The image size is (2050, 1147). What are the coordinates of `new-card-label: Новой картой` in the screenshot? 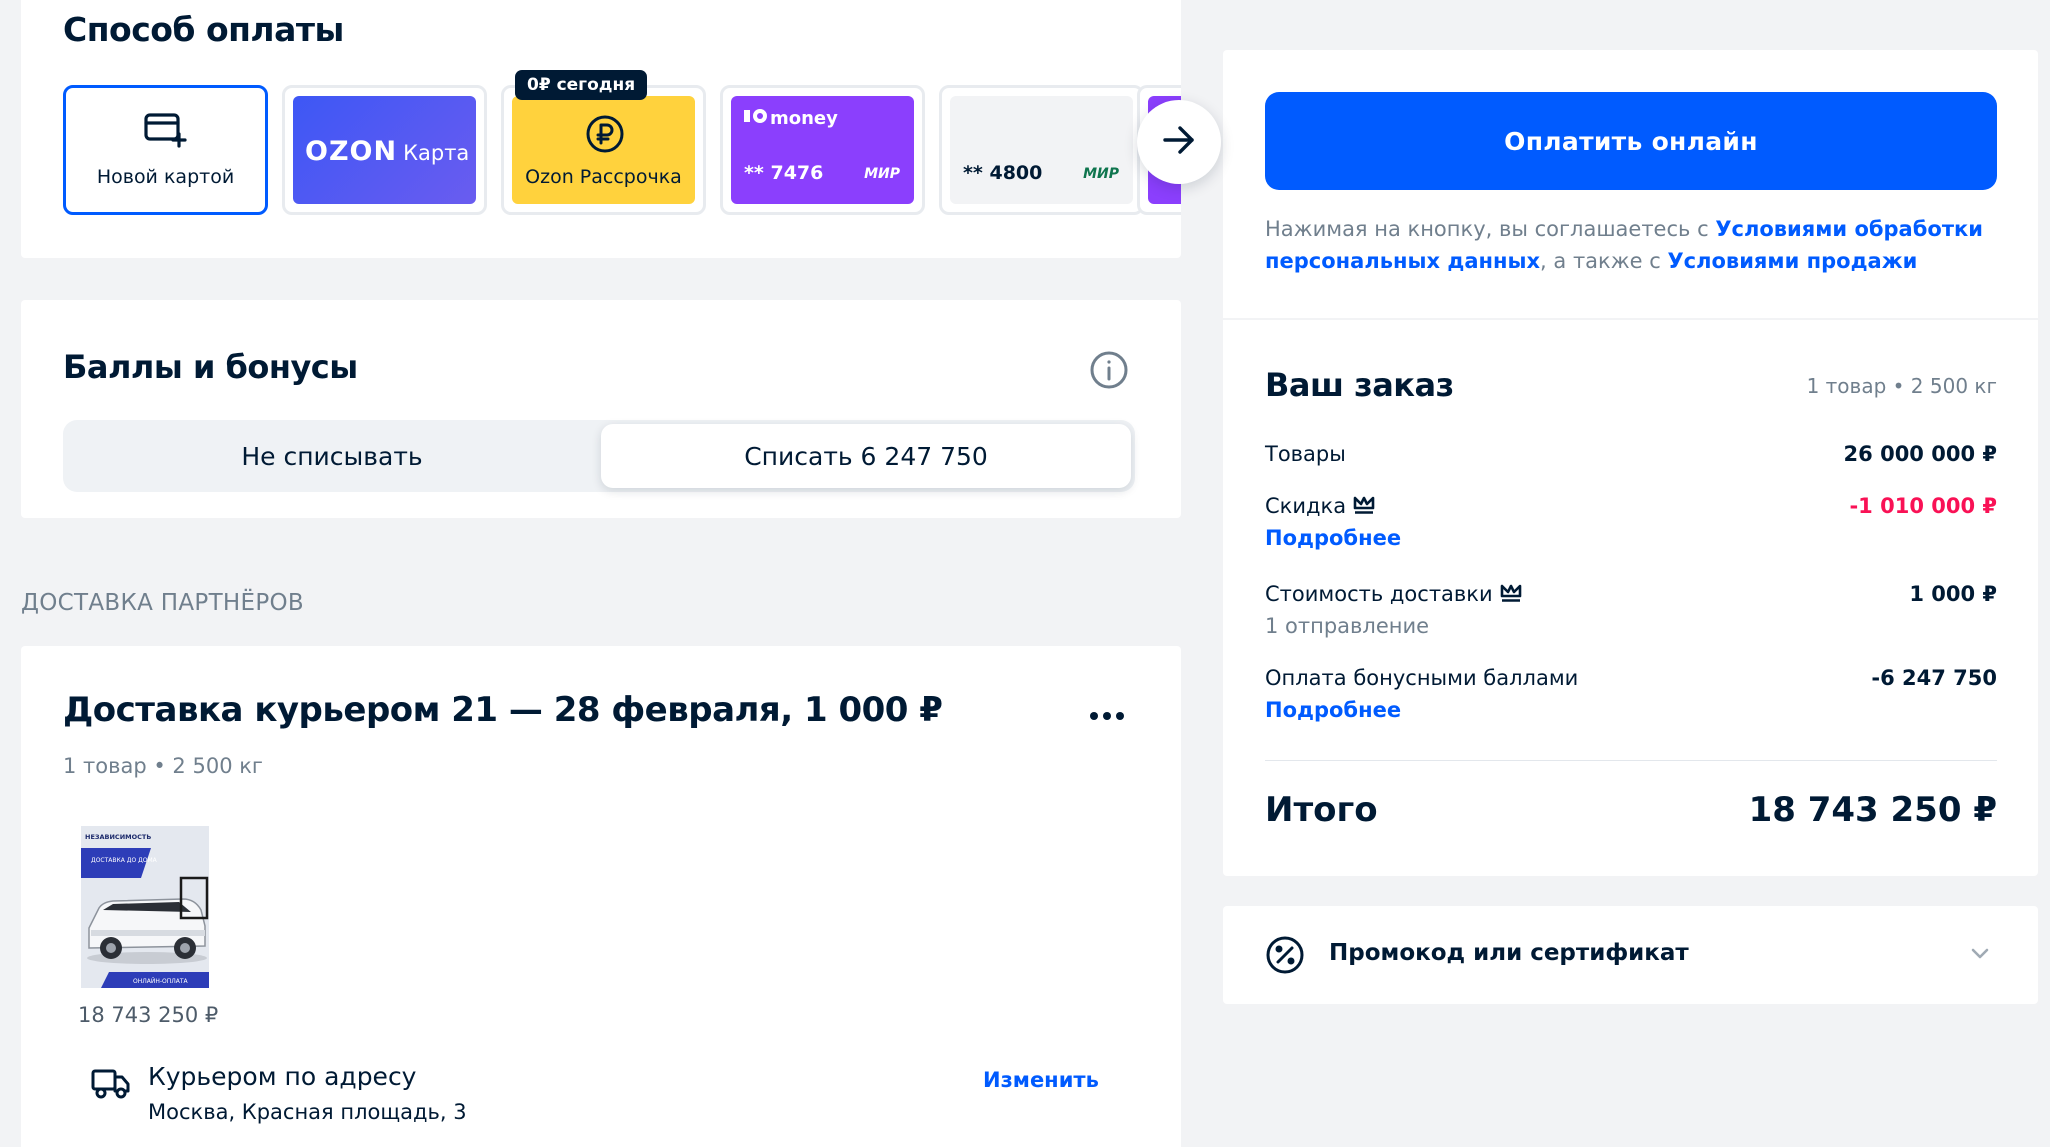 It's located at (165, 177).